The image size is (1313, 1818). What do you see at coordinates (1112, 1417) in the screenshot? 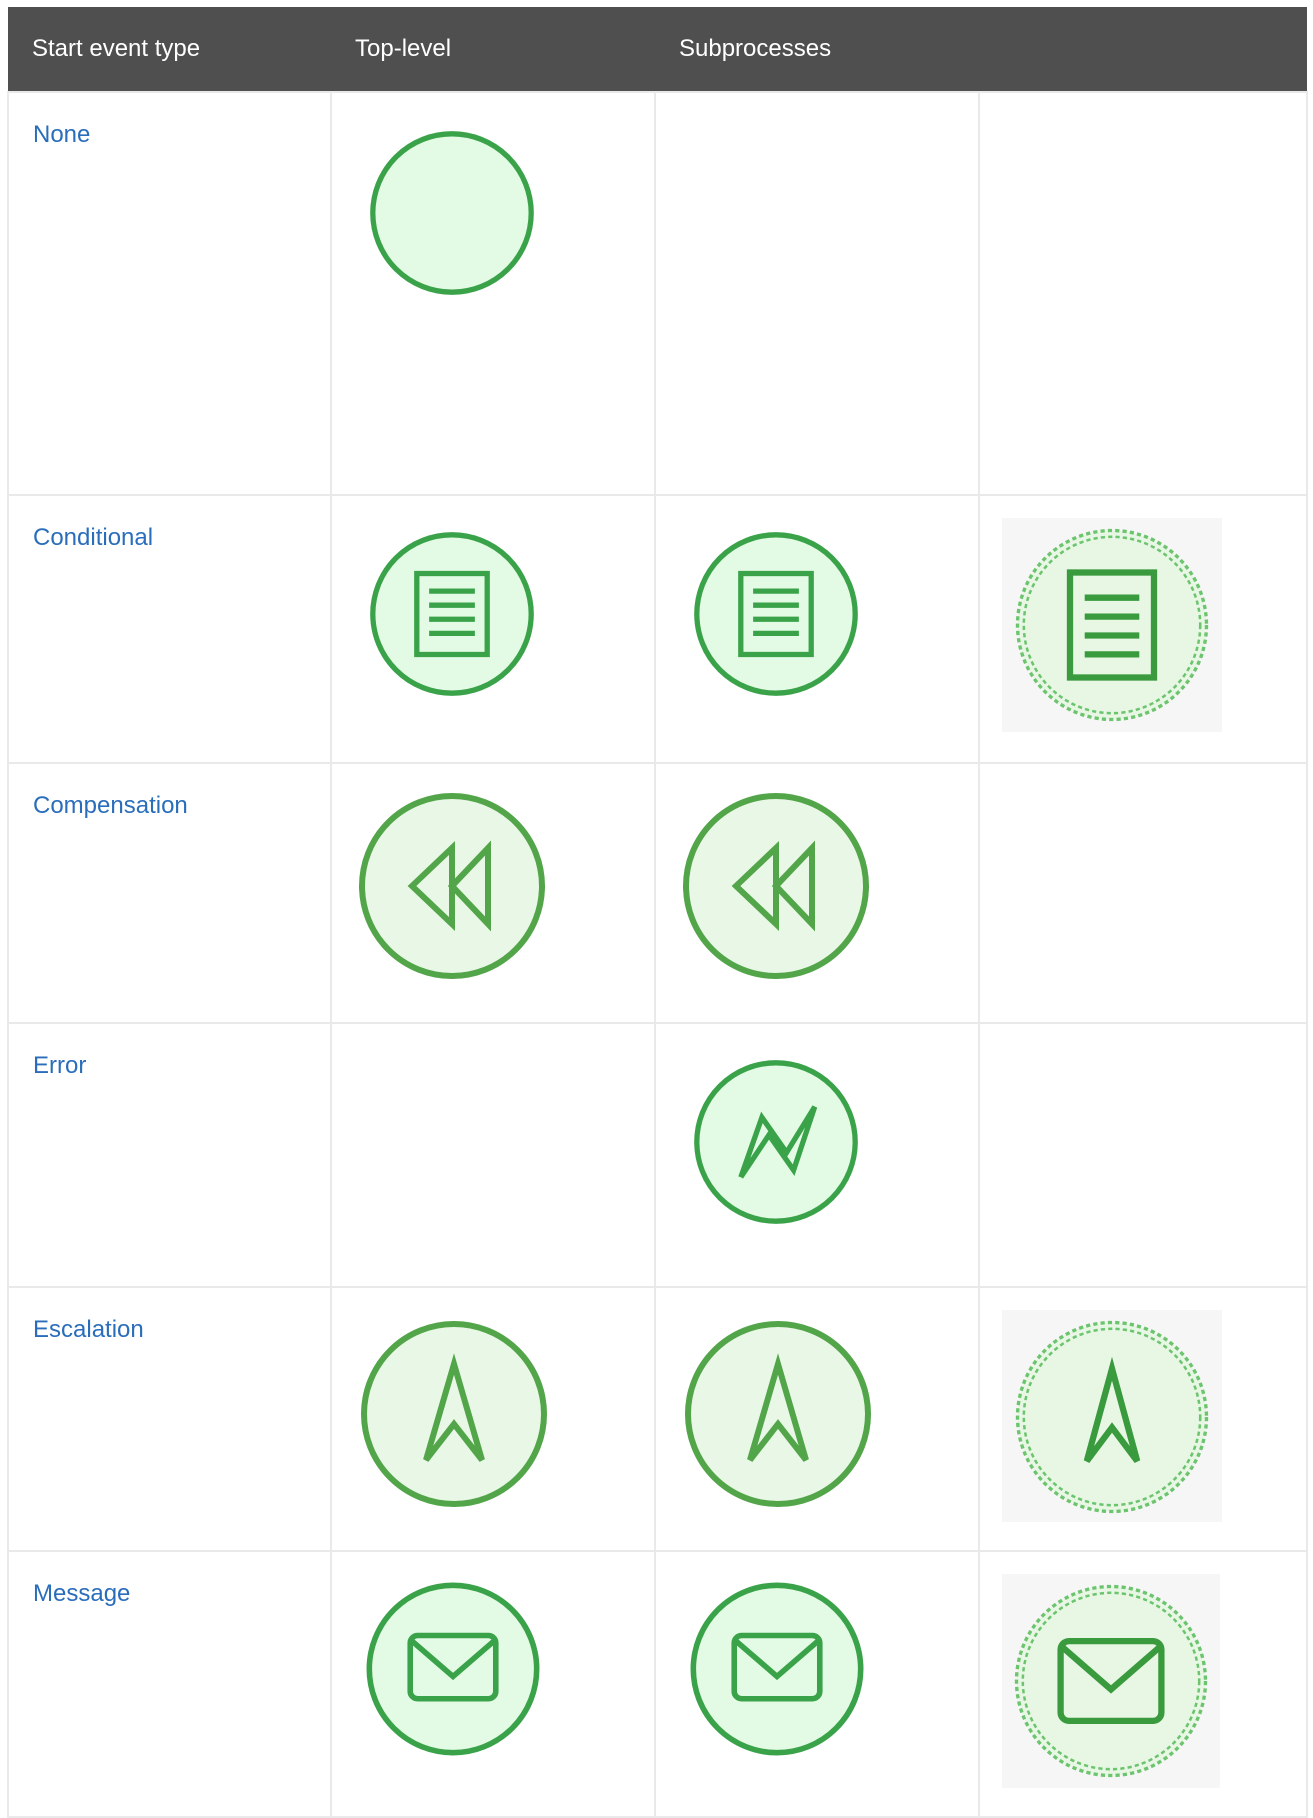
I see `escalation-non-interrupting-event-icon` at bounding box center [1112, 1417].